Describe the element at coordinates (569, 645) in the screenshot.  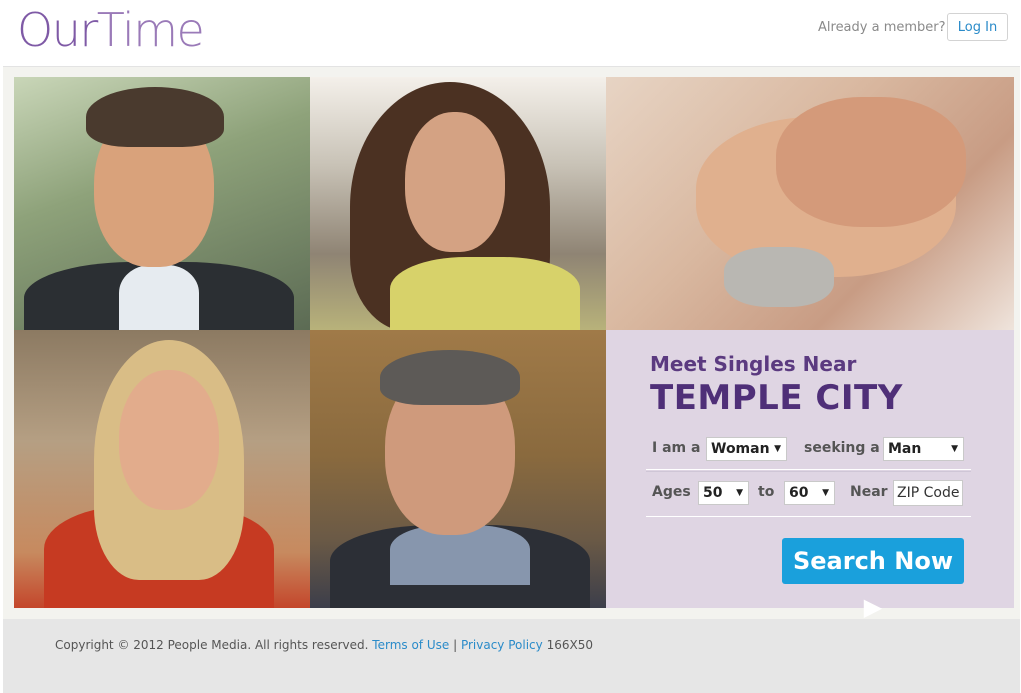
I see `size-note: 166X50` at that location.